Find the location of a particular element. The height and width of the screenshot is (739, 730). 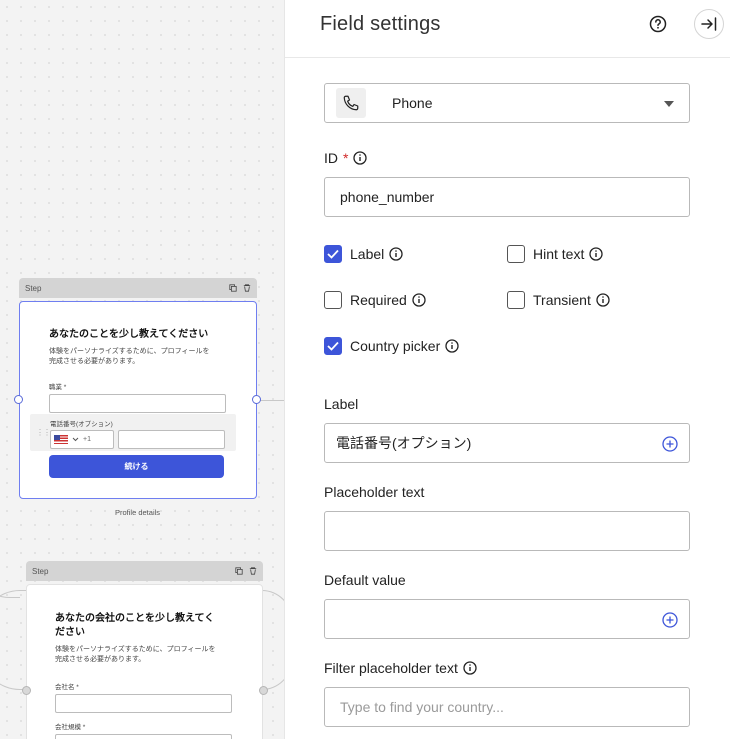

company-name-label: 会社名 * is located at coordinates (67, 687).